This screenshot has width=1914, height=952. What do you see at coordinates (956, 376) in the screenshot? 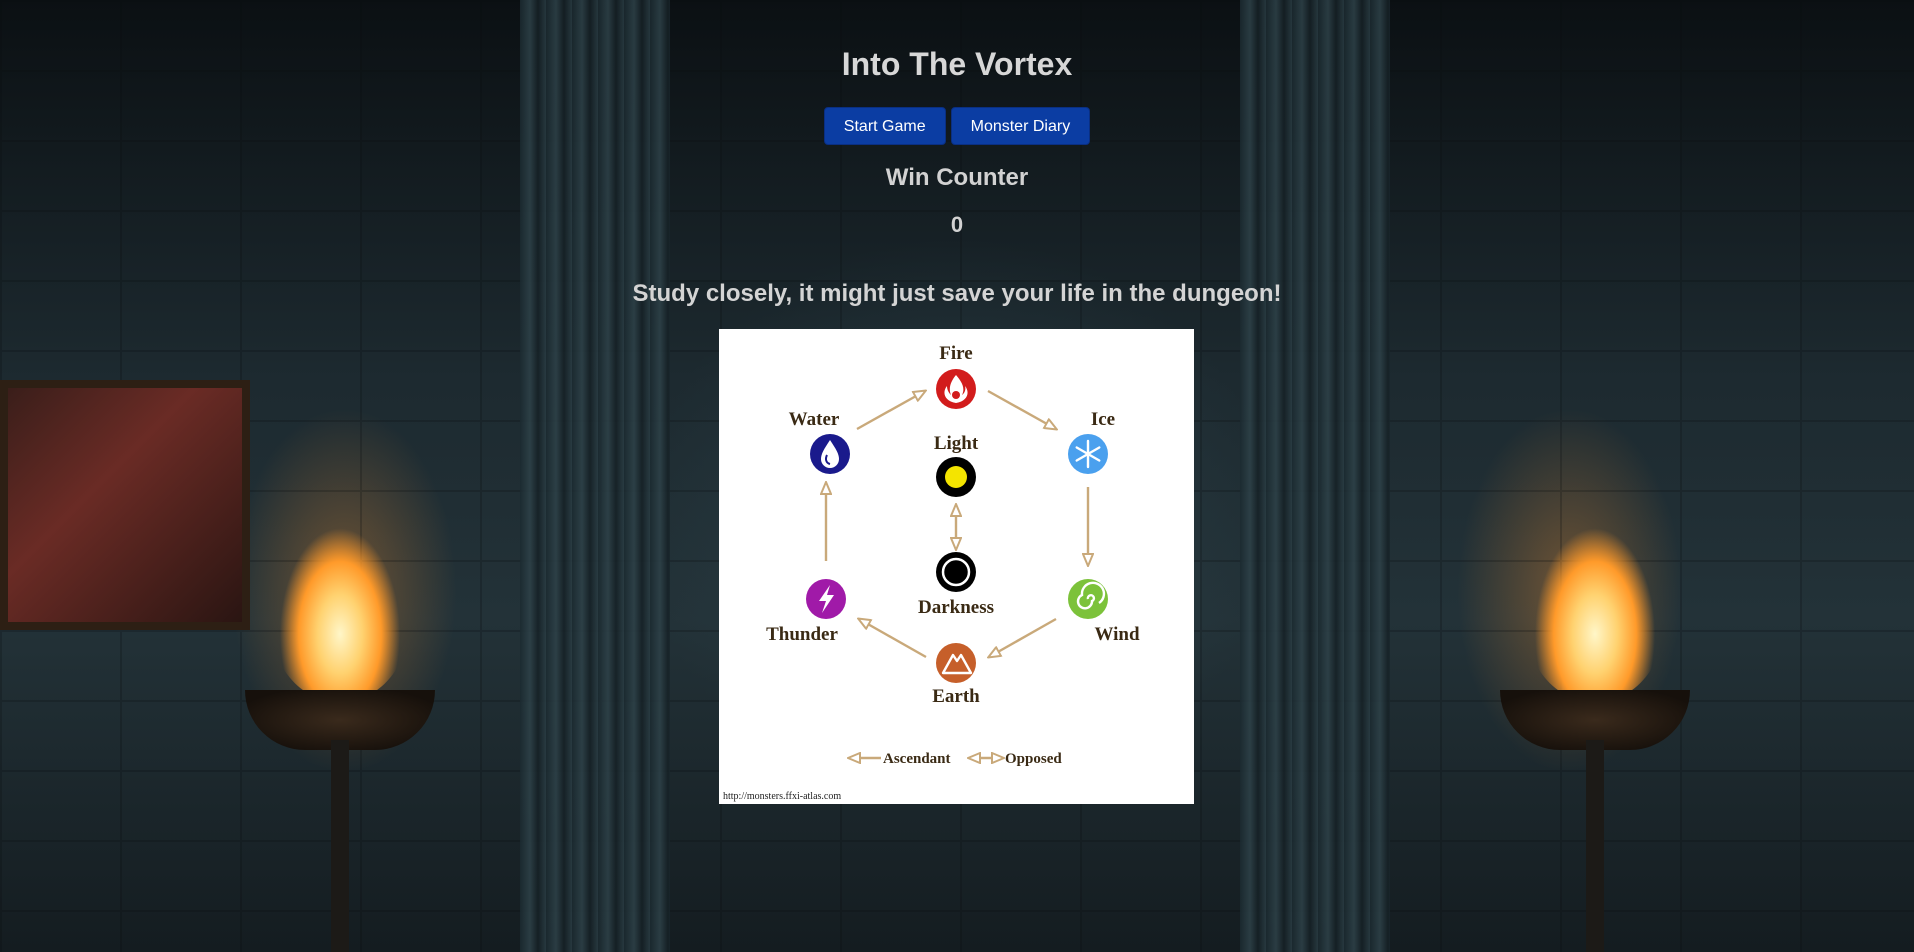
I see `element-fire: Fire` at bounding box center [956, 376].